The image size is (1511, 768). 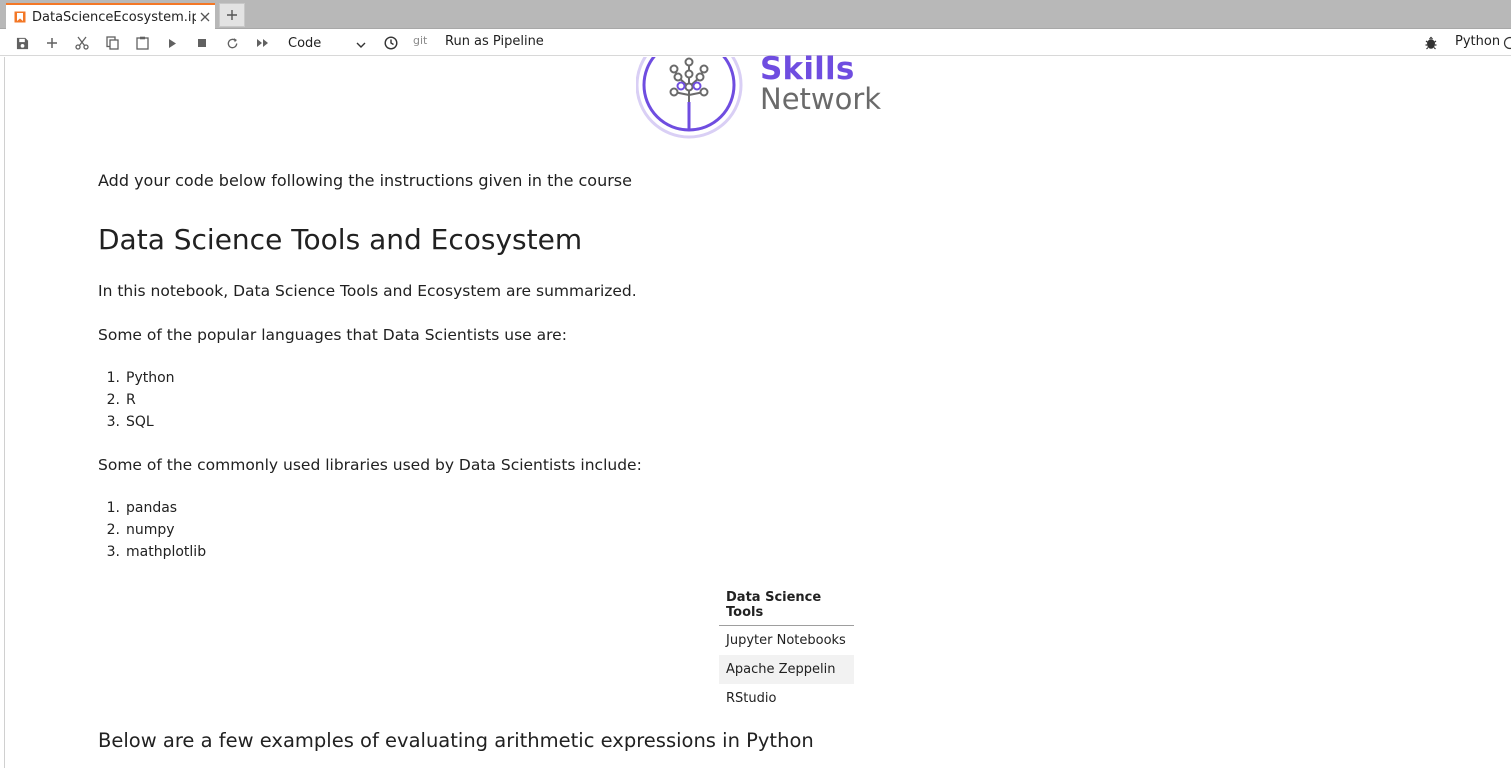 I want to click on table-header: Data Science Tools, so click(x=786, y=606).